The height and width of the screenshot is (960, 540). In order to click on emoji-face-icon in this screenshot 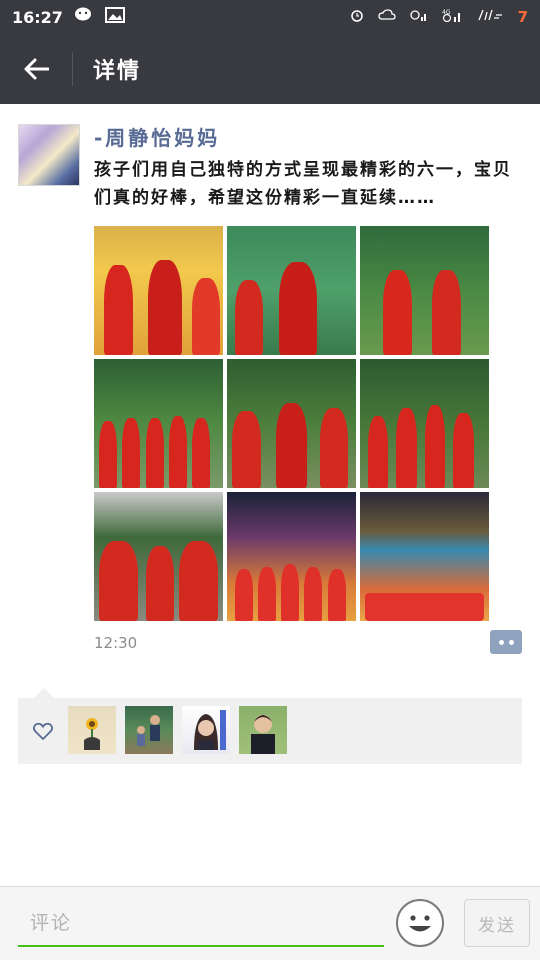, I will do `click(420, 923)`.